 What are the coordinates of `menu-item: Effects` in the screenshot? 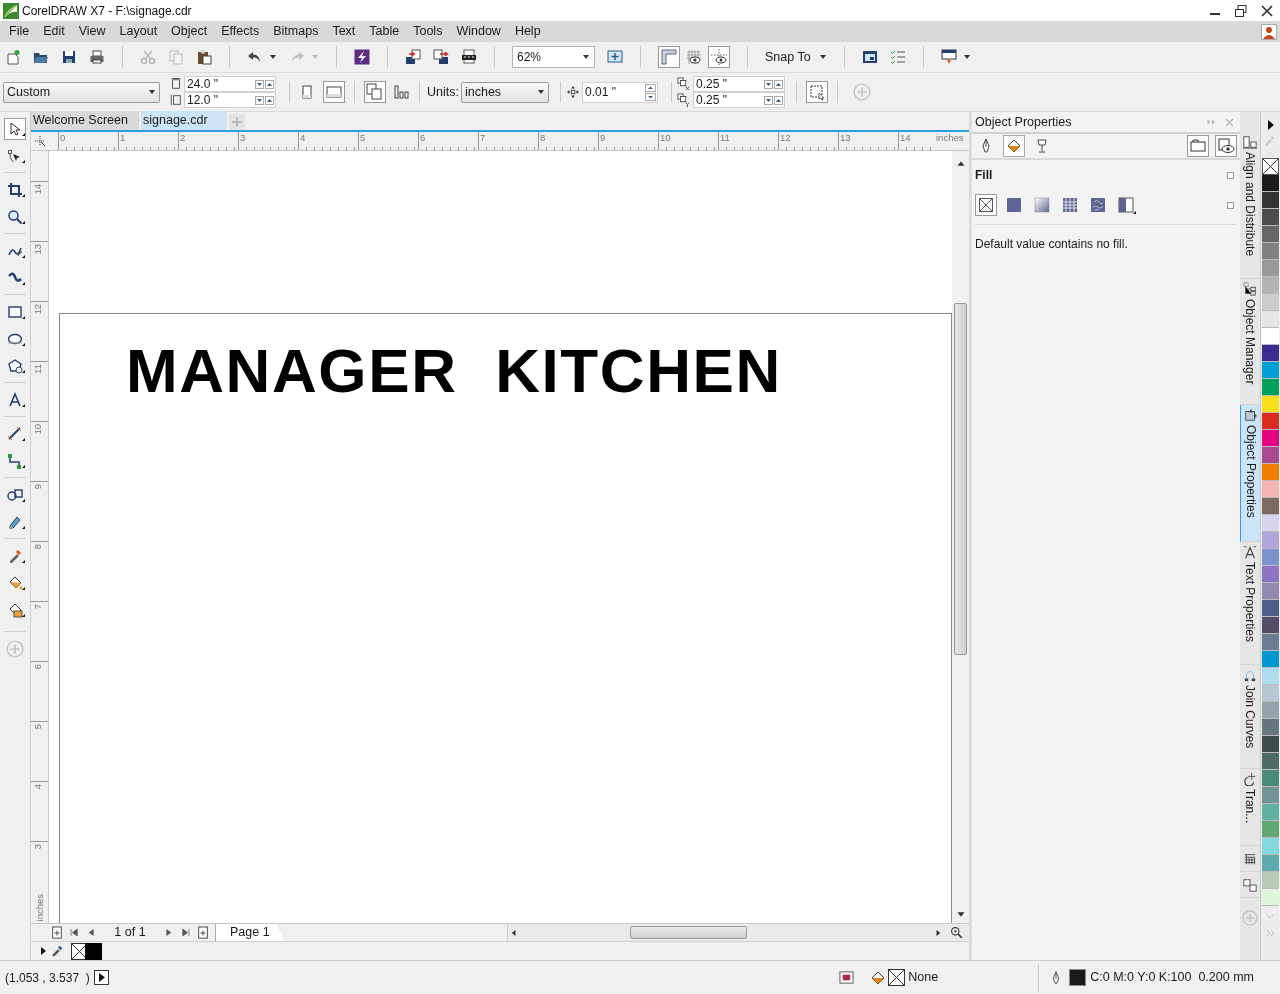 It's located at (240, 31).